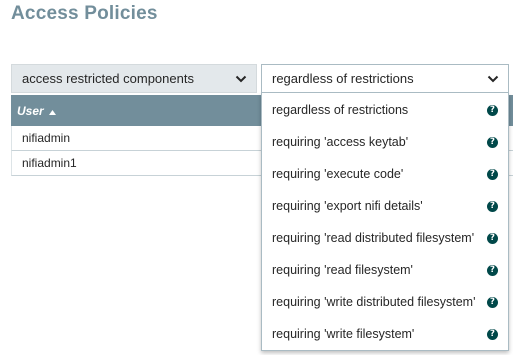  I want to click on user-name: nifiadmin1, so click(49, 163).